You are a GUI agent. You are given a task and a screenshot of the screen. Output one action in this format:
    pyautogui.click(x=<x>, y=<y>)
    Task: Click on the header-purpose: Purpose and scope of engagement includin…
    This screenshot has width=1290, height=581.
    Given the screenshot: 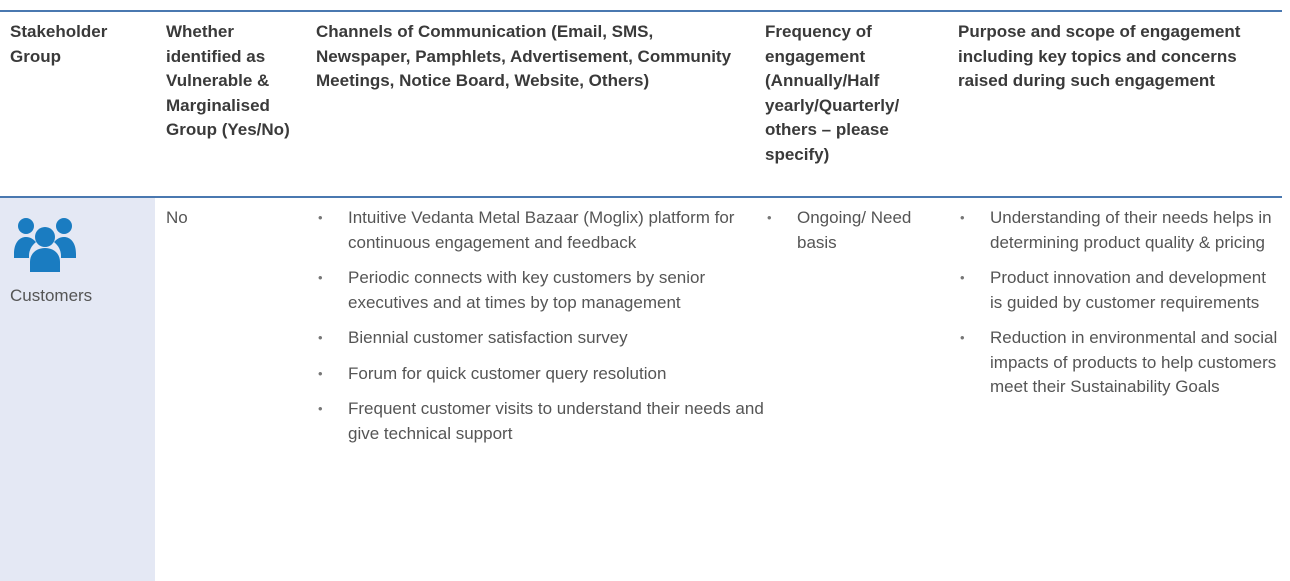 What is the action you would take?
    pyautogui.click(x=1099, y=56)
    